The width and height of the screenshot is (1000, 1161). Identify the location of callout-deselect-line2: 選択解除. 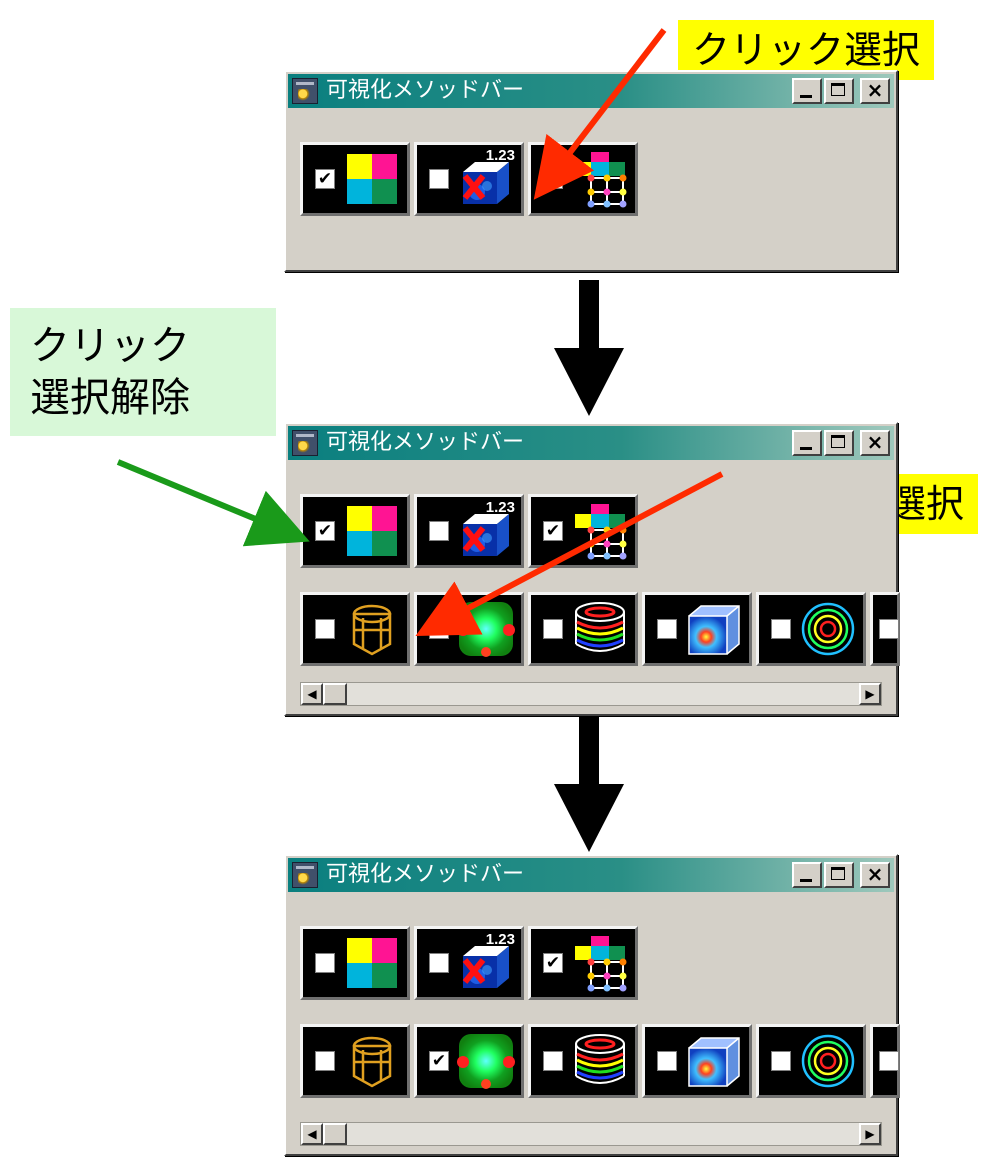
(110, 398).